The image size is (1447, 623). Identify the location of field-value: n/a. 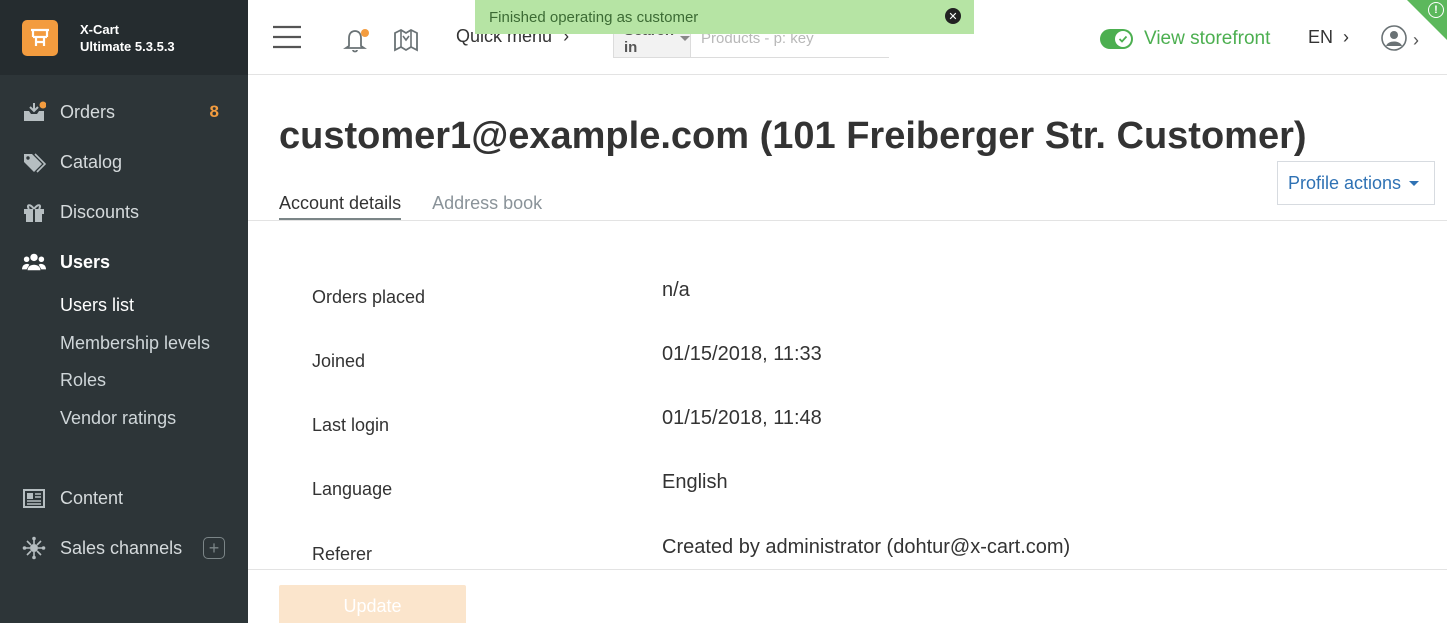
(676, 290).